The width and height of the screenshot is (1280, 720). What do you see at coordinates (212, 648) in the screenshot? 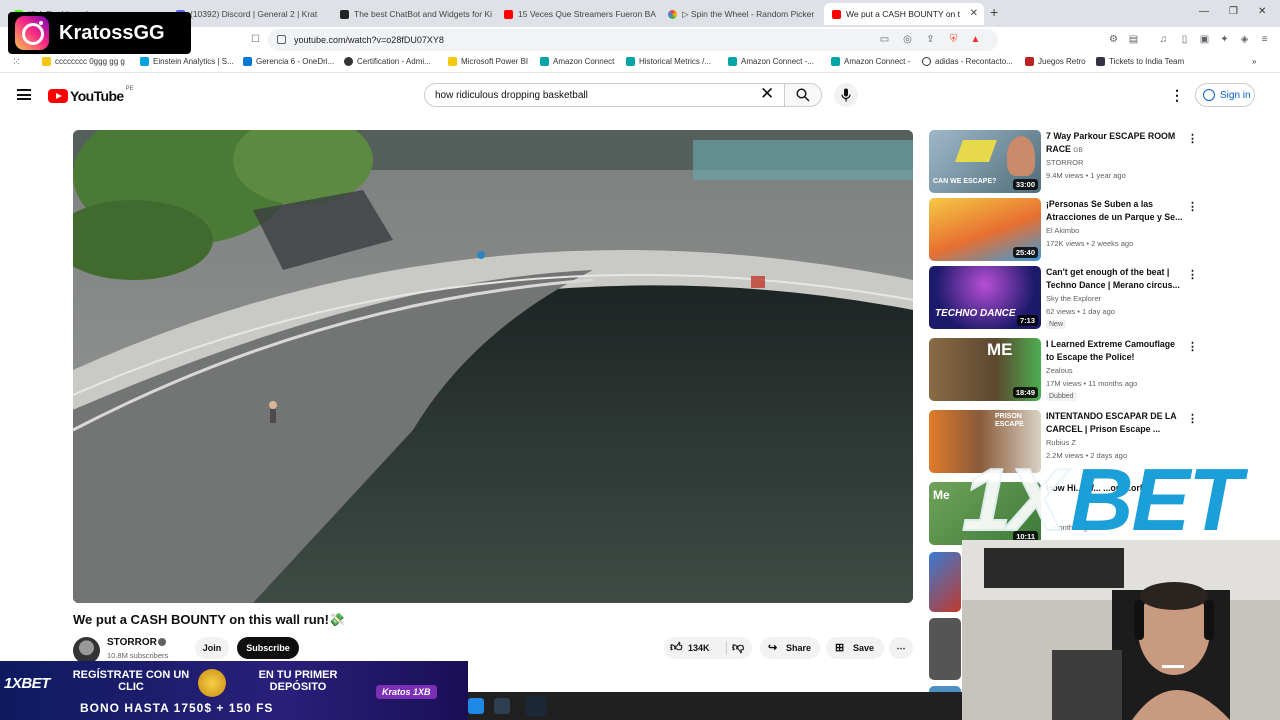
I see `join-button: Join` at bounding box center [212, 648].